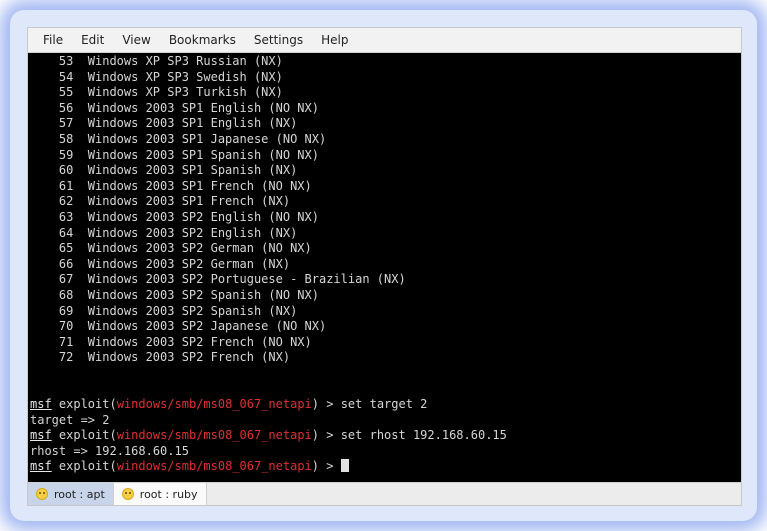 The height and width of the screenshot is (531, 767). What do you see at coordinates (385, 62) in the screenshot?
I see `target-row: 53 Windows XP SP3 Russian (NX)` at bounding box center [385, 62].